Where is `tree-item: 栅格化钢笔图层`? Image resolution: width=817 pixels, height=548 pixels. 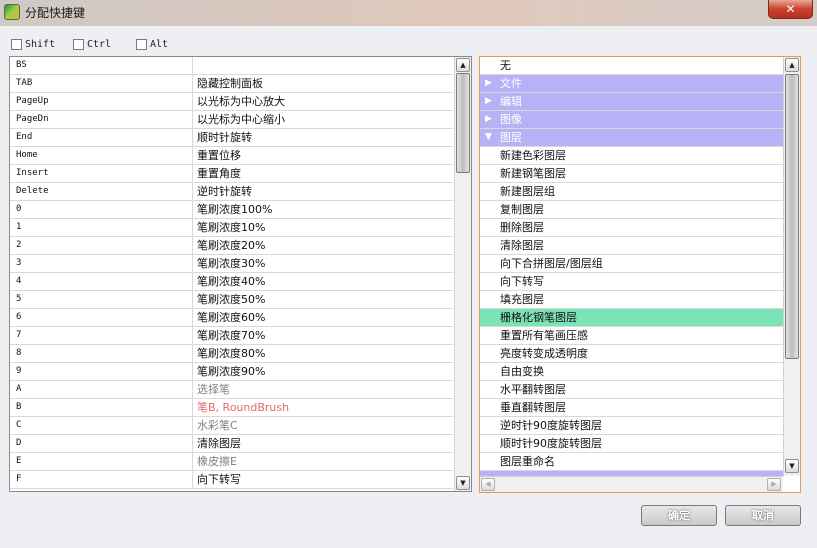
tree-item: 栅格化钢笔图层 is located at coordinates (631, 318).